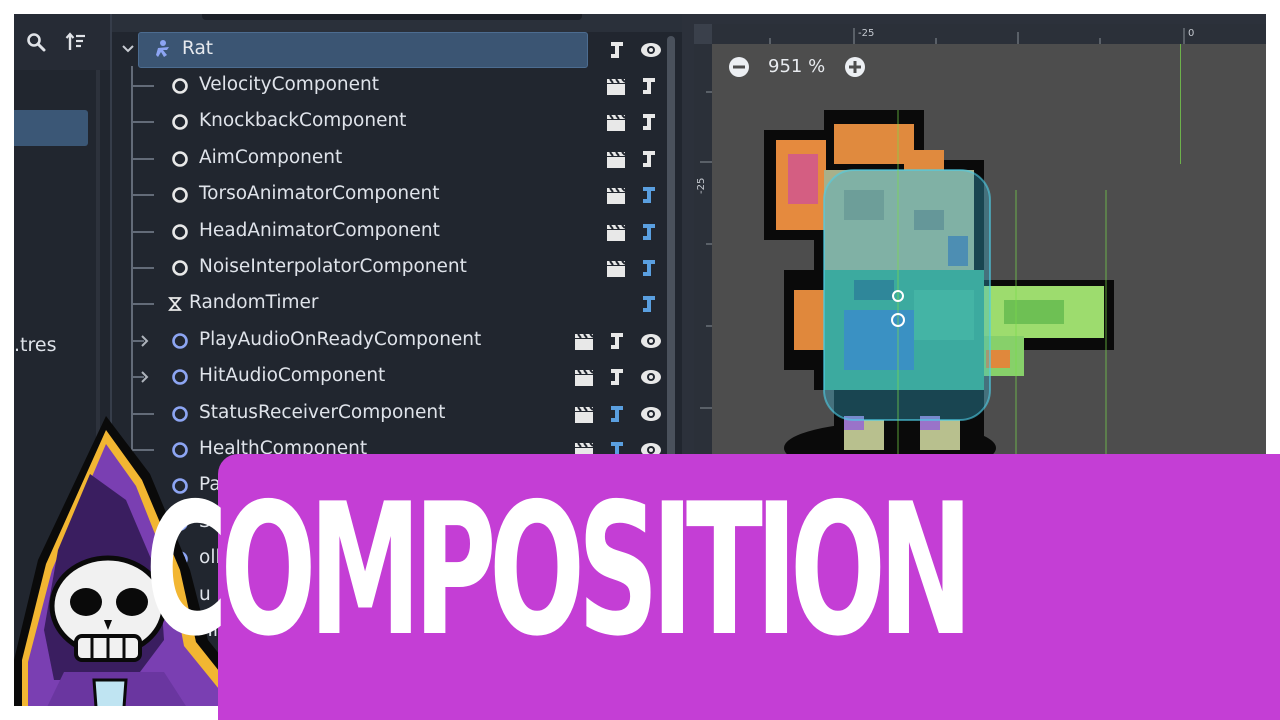 This screenshot has width=1280, height=720. Describe the element at coordinates (397, 23) in the screenshot. I see `scene-tree-header` at that location.